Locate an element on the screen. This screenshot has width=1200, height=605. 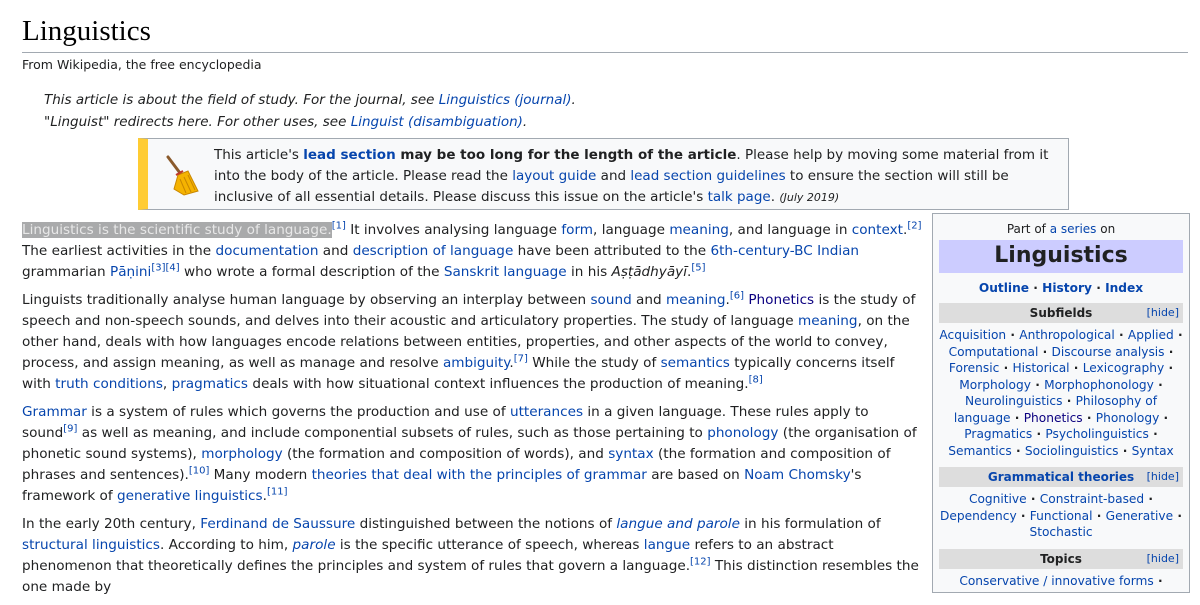
ref: [10] is located at coordinates (199, 470).